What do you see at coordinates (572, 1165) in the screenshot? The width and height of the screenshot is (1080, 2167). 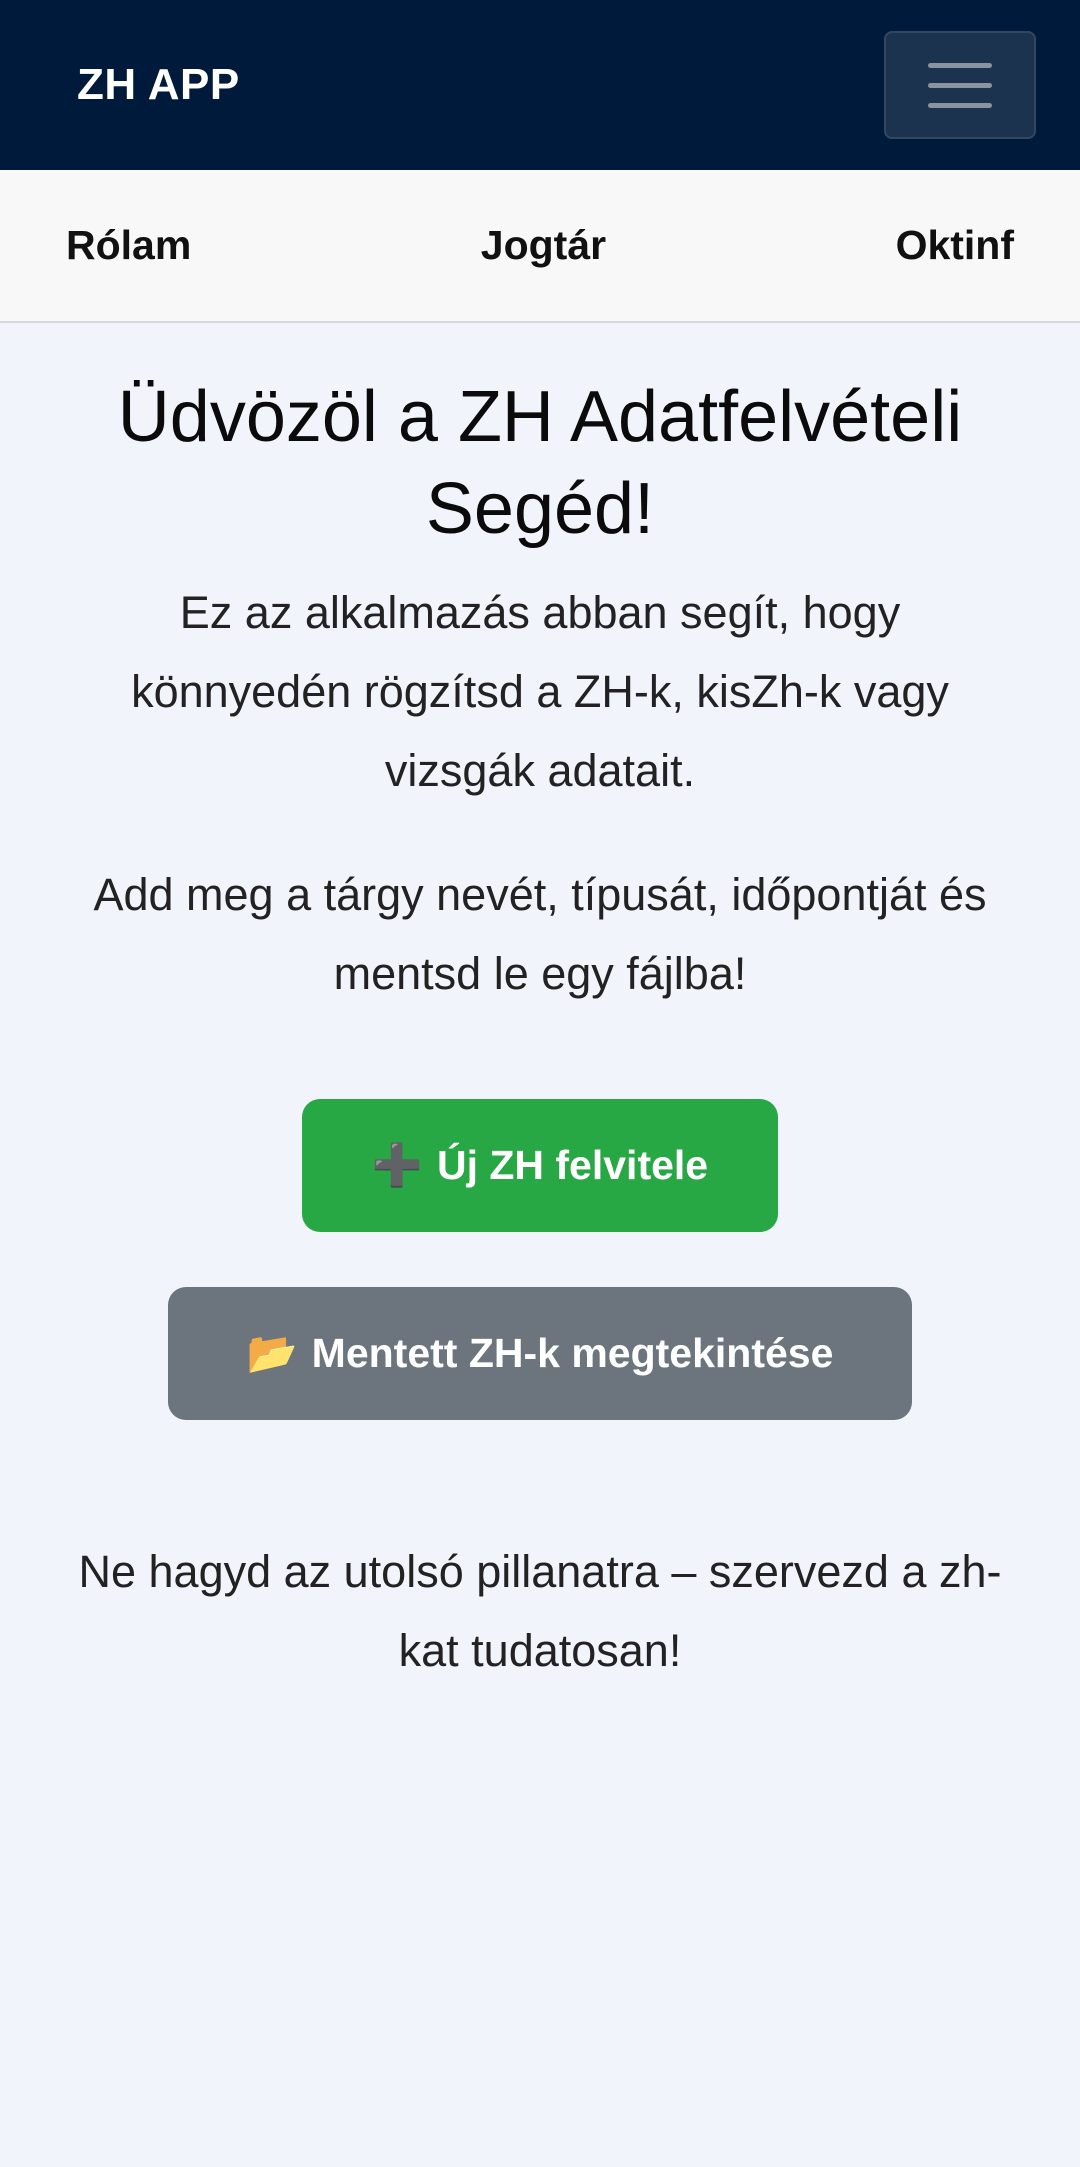 I see `new-zh-button-label: Új ZH felvitele` at bounding box center [572, 1165].